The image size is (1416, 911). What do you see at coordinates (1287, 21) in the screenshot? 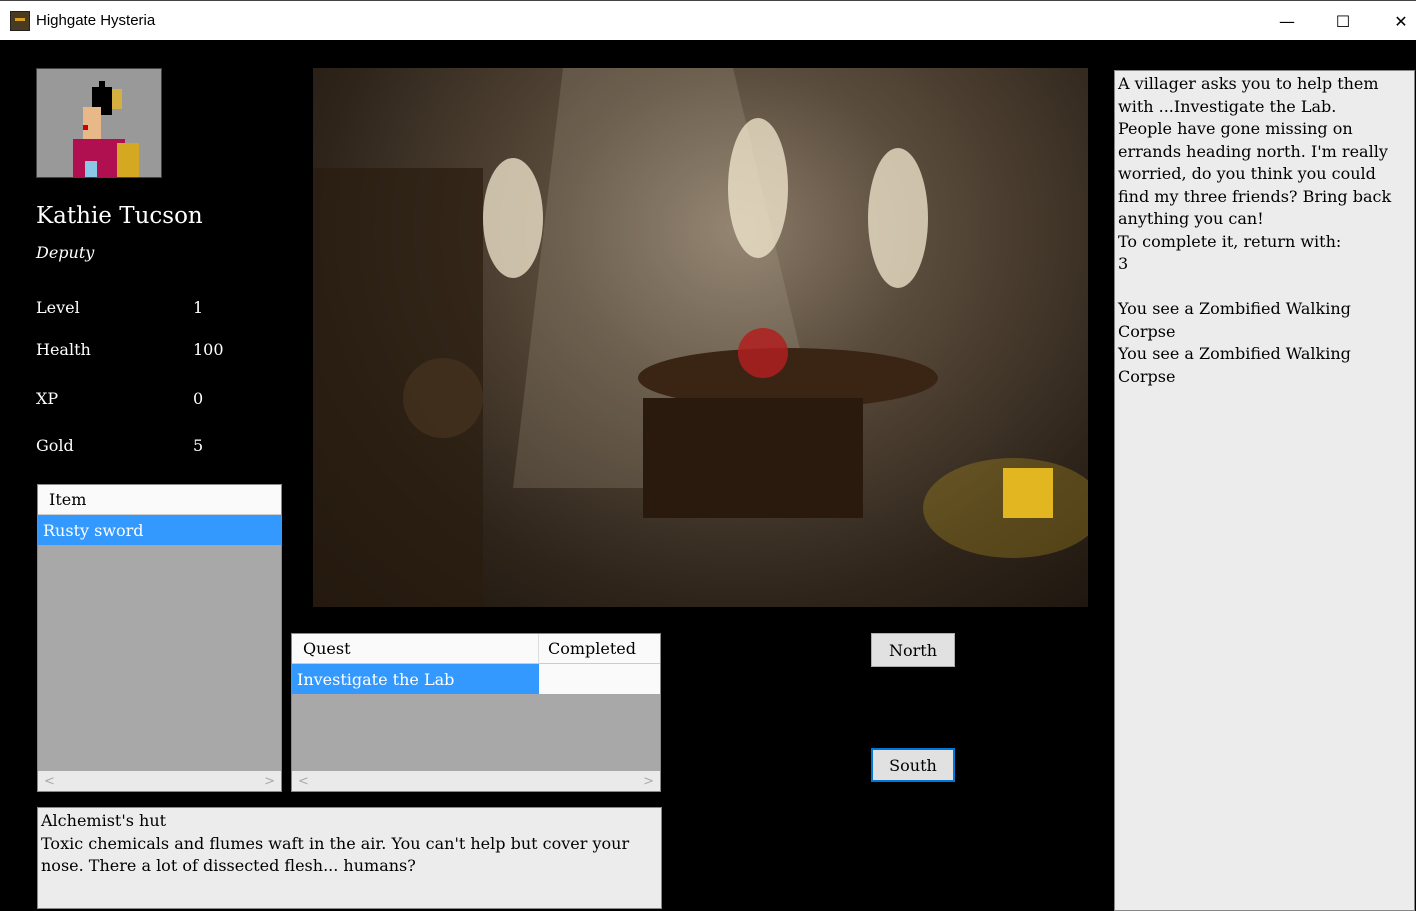
I see `minimize-icon: —` at bounding box center [1287, 21].